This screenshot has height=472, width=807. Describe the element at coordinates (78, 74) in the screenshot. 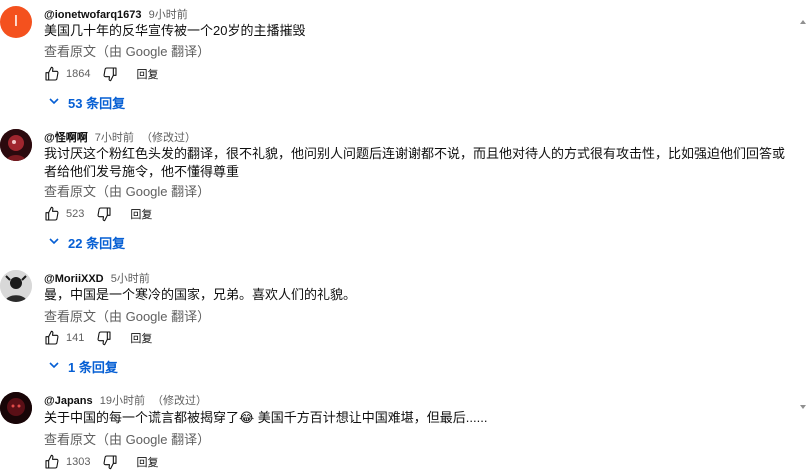

I see `like-count: 1864` at that location.